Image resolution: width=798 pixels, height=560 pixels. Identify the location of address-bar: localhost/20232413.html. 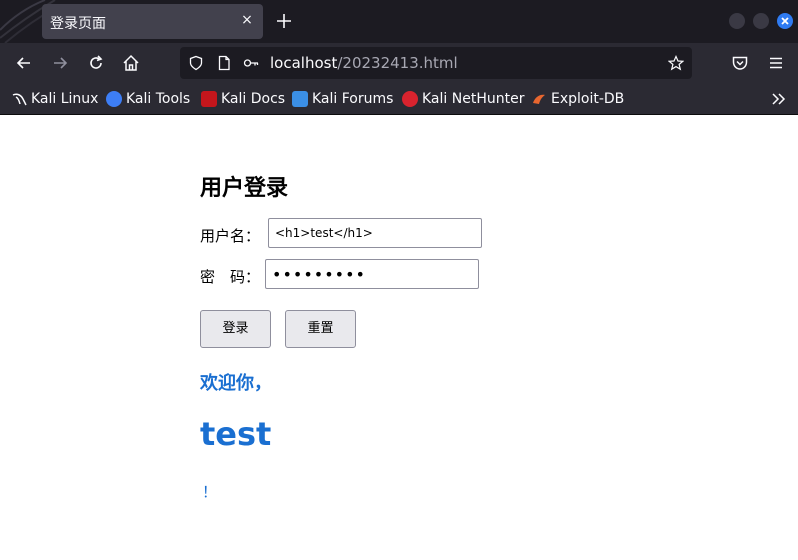
(436, 63).